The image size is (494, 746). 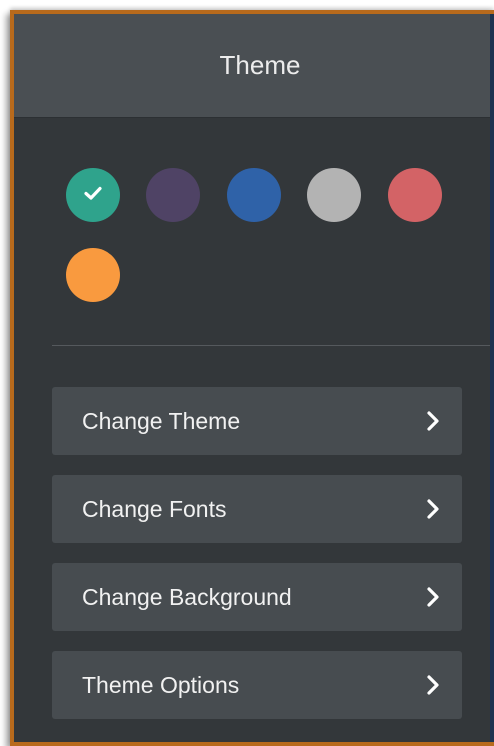 I want to click on panel-header: Theme, so click(x=254, y=66).